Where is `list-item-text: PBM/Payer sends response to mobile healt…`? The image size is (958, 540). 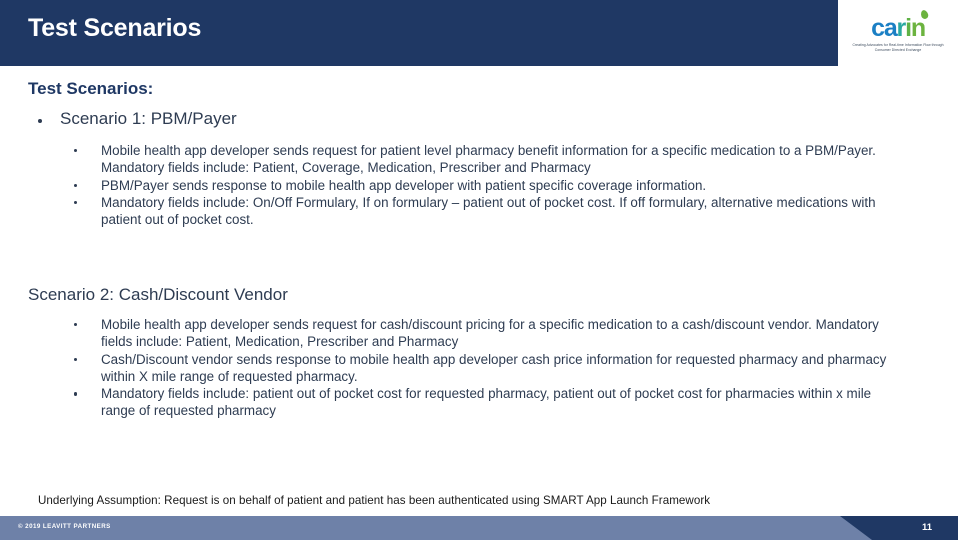
list-item-text: PBM/Payer sends response to mobile healt… is located at coordinates (404, 185).